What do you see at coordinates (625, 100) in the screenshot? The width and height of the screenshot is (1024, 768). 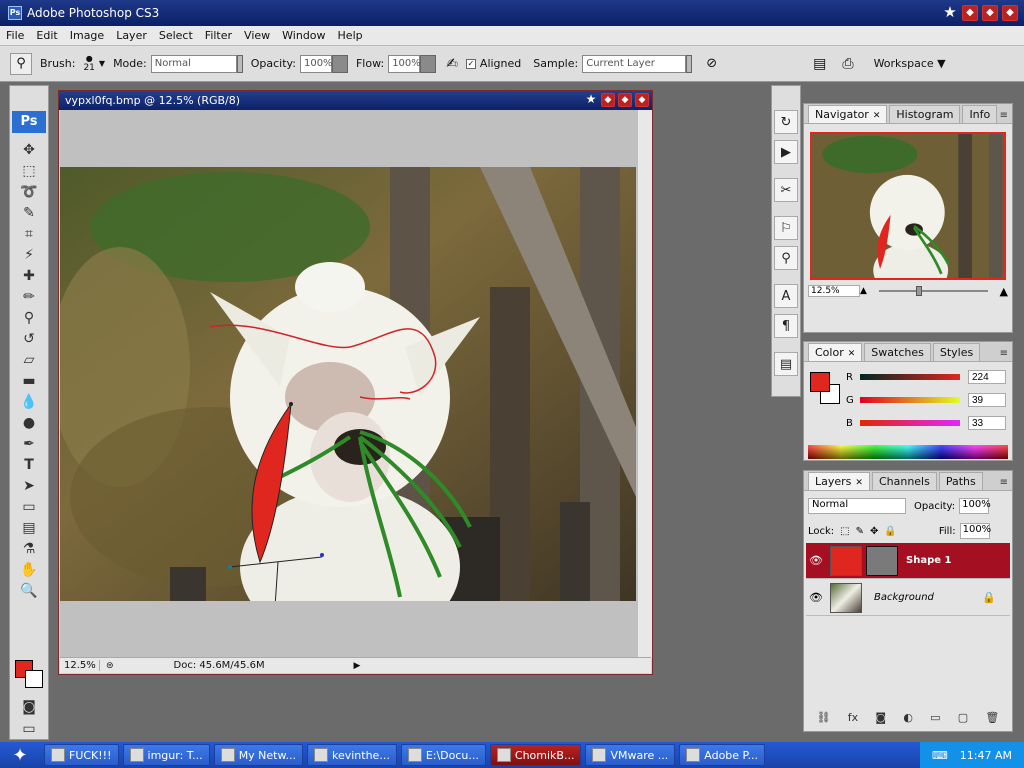 I see `doc-maximize-button: ◆` at bounding box center [625, 100].